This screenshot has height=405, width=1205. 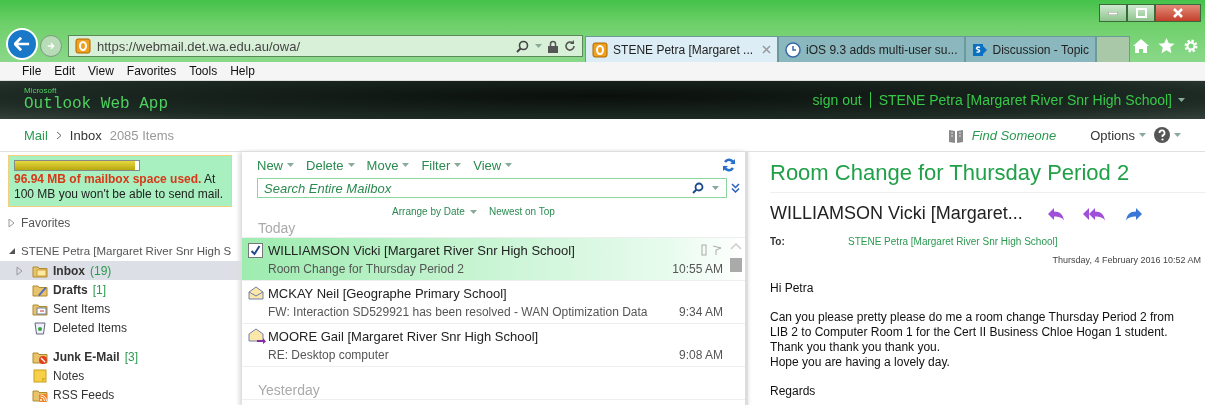 What do you see at coordinates (121, 394) in the screenshot?
I see `folder-item: RSS Feeds` at bounding box center [121, 394].